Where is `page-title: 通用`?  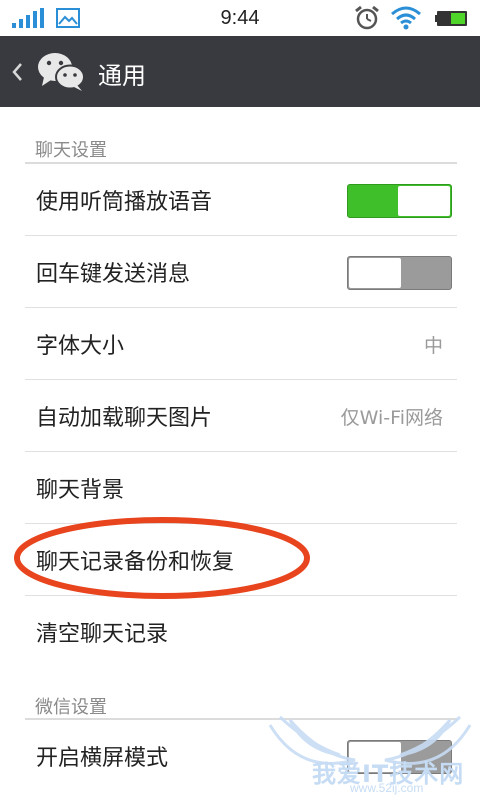
page-title: 通用 is located at coordinates (122, 76).